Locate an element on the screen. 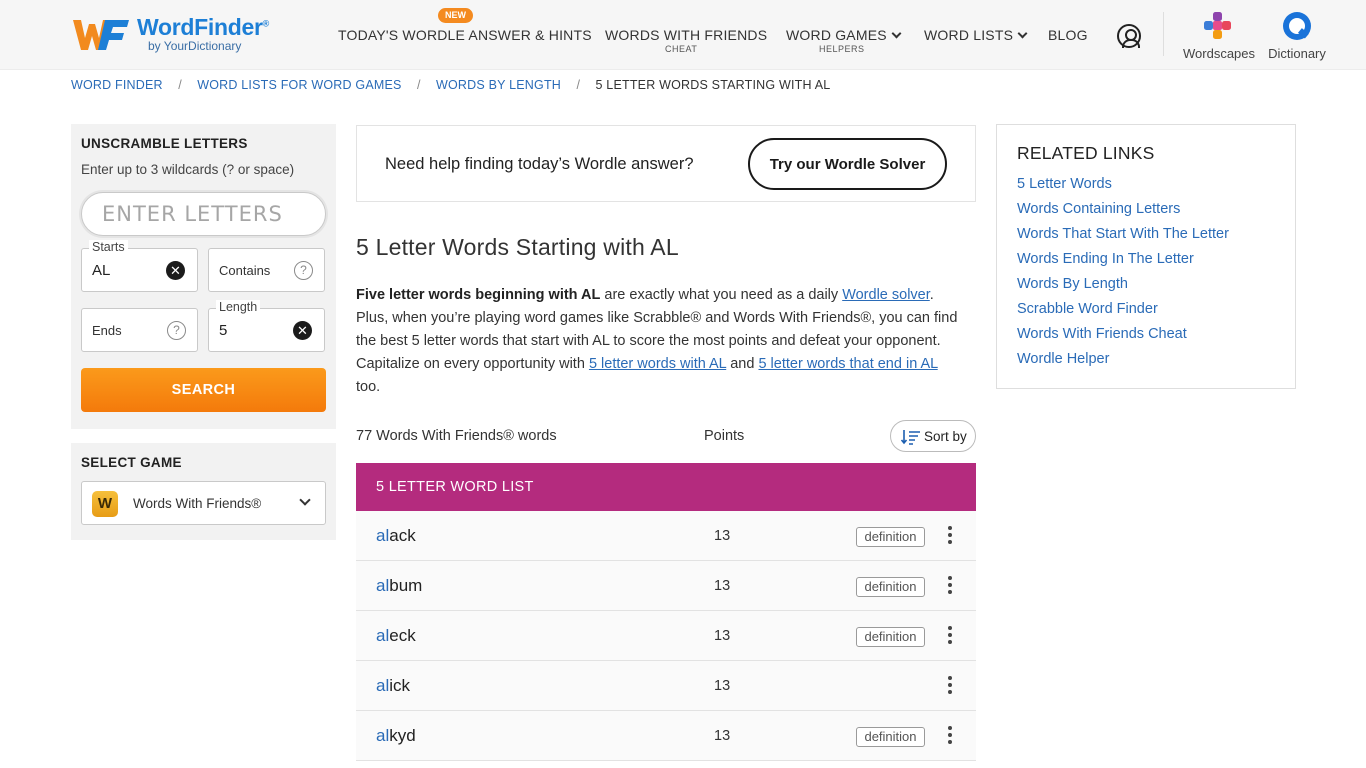  length-label: Length is located at coordinates (238, 307).